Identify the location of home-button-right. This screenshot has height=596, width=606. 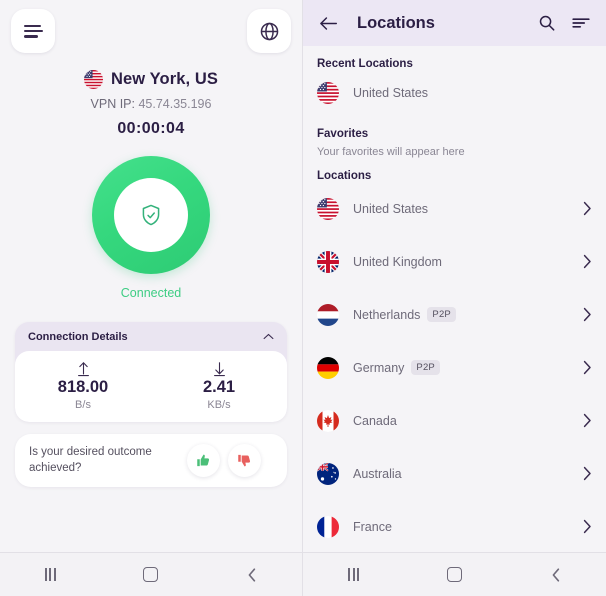
(455, 575).